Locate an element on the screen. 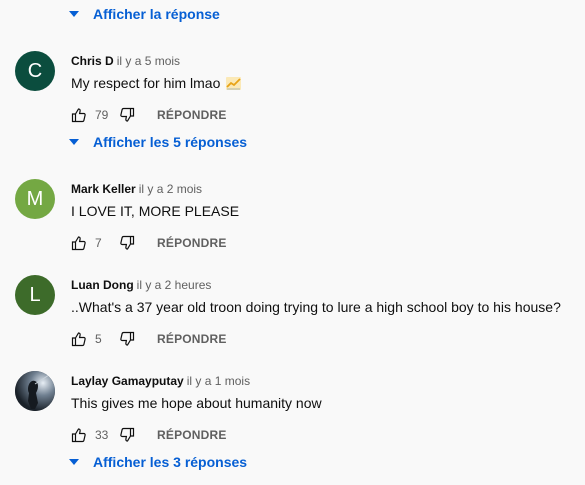 Image resolution: width=585 pixels, height=485 pixels. comment-text: I LOVE IT, MORE PLEASE is located at coordinates (155, 211).